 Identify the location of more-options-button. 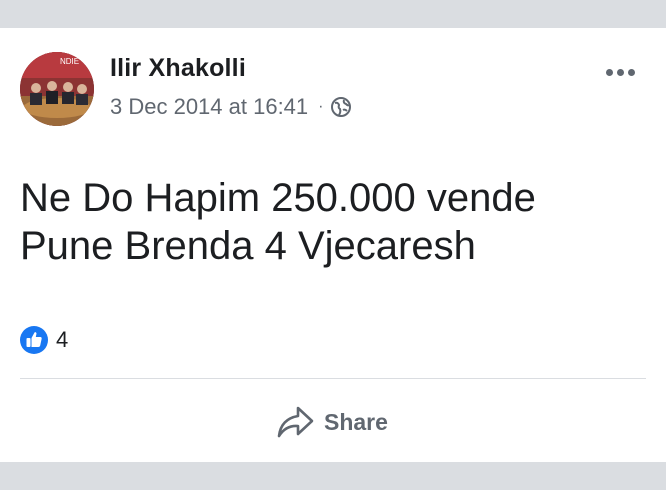
(620, 72).